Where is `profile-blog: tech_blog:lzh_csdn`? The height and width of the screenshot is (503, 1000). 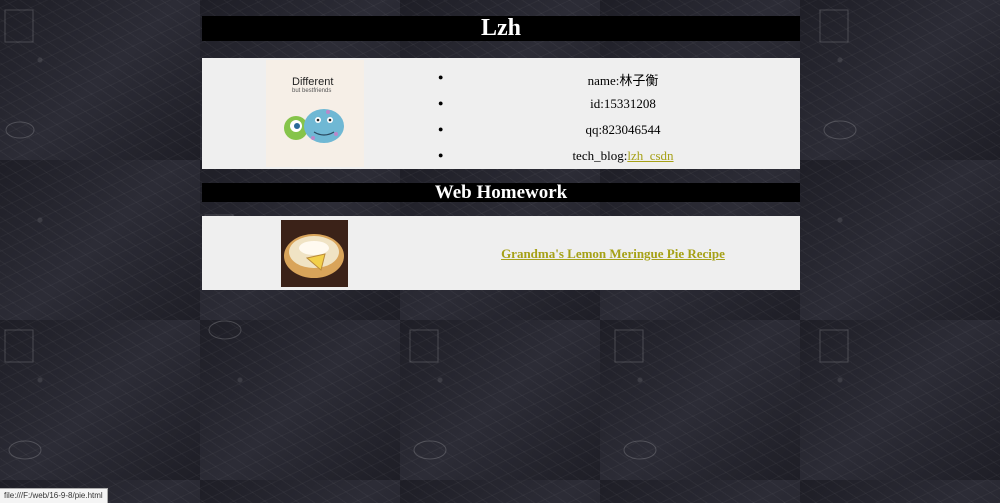 profile-blog: tech_blog:lzh_csdn is located at coordinates (623, 156).